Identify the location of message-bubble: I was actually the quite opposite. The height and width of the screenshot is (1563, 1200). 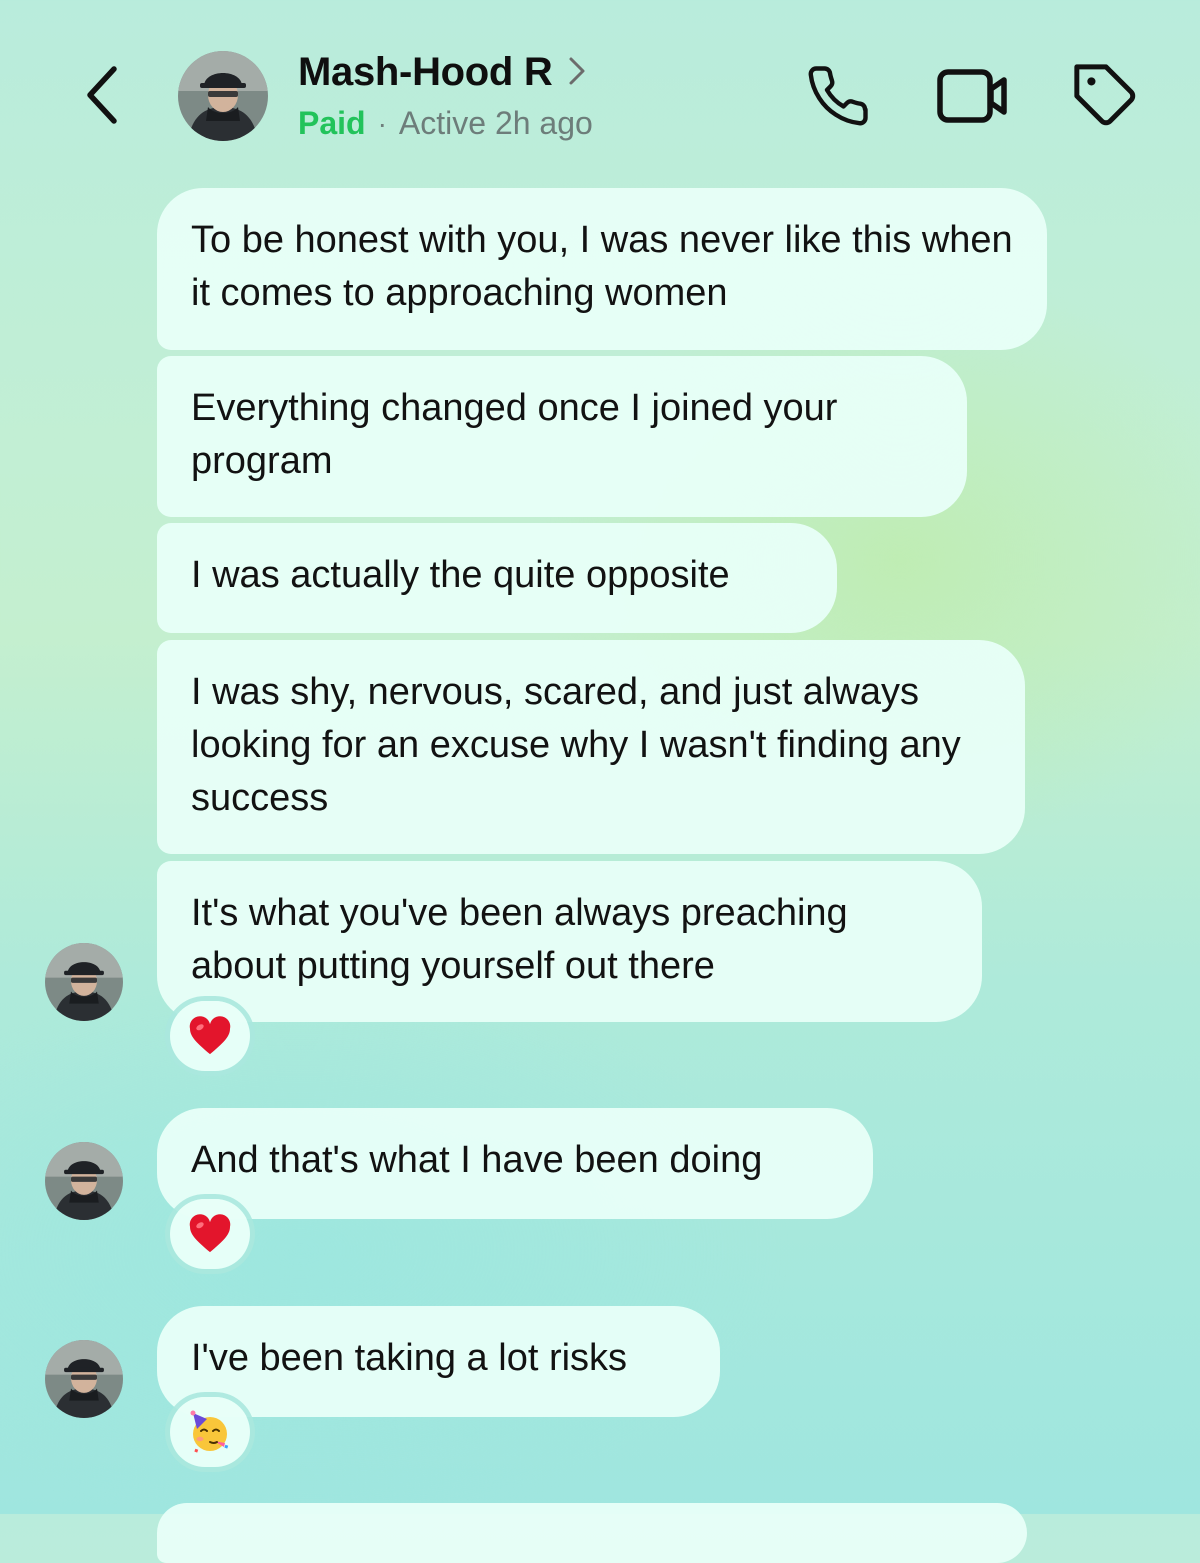
(497, 578).